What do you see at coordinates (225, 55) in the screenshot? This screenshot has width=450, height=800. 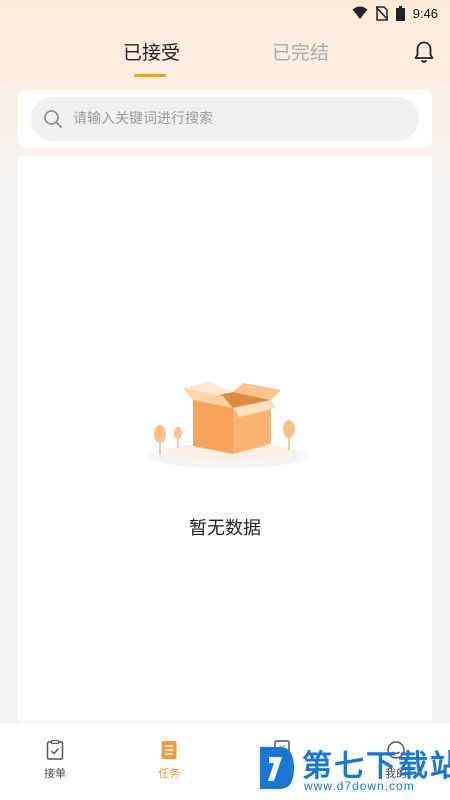 I see `tab-bar: 已接受 已完结` at bounding box center [225, 55].